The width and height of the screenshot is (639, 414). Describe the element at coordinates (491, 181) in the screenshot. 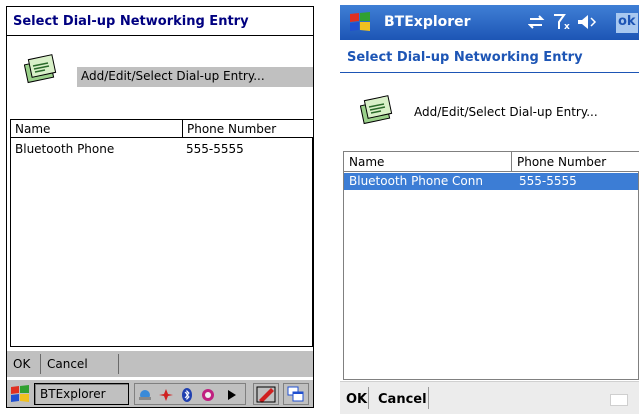

I see `list-item-selected: Bluetooth Phone Conn 555-5555` at that location.